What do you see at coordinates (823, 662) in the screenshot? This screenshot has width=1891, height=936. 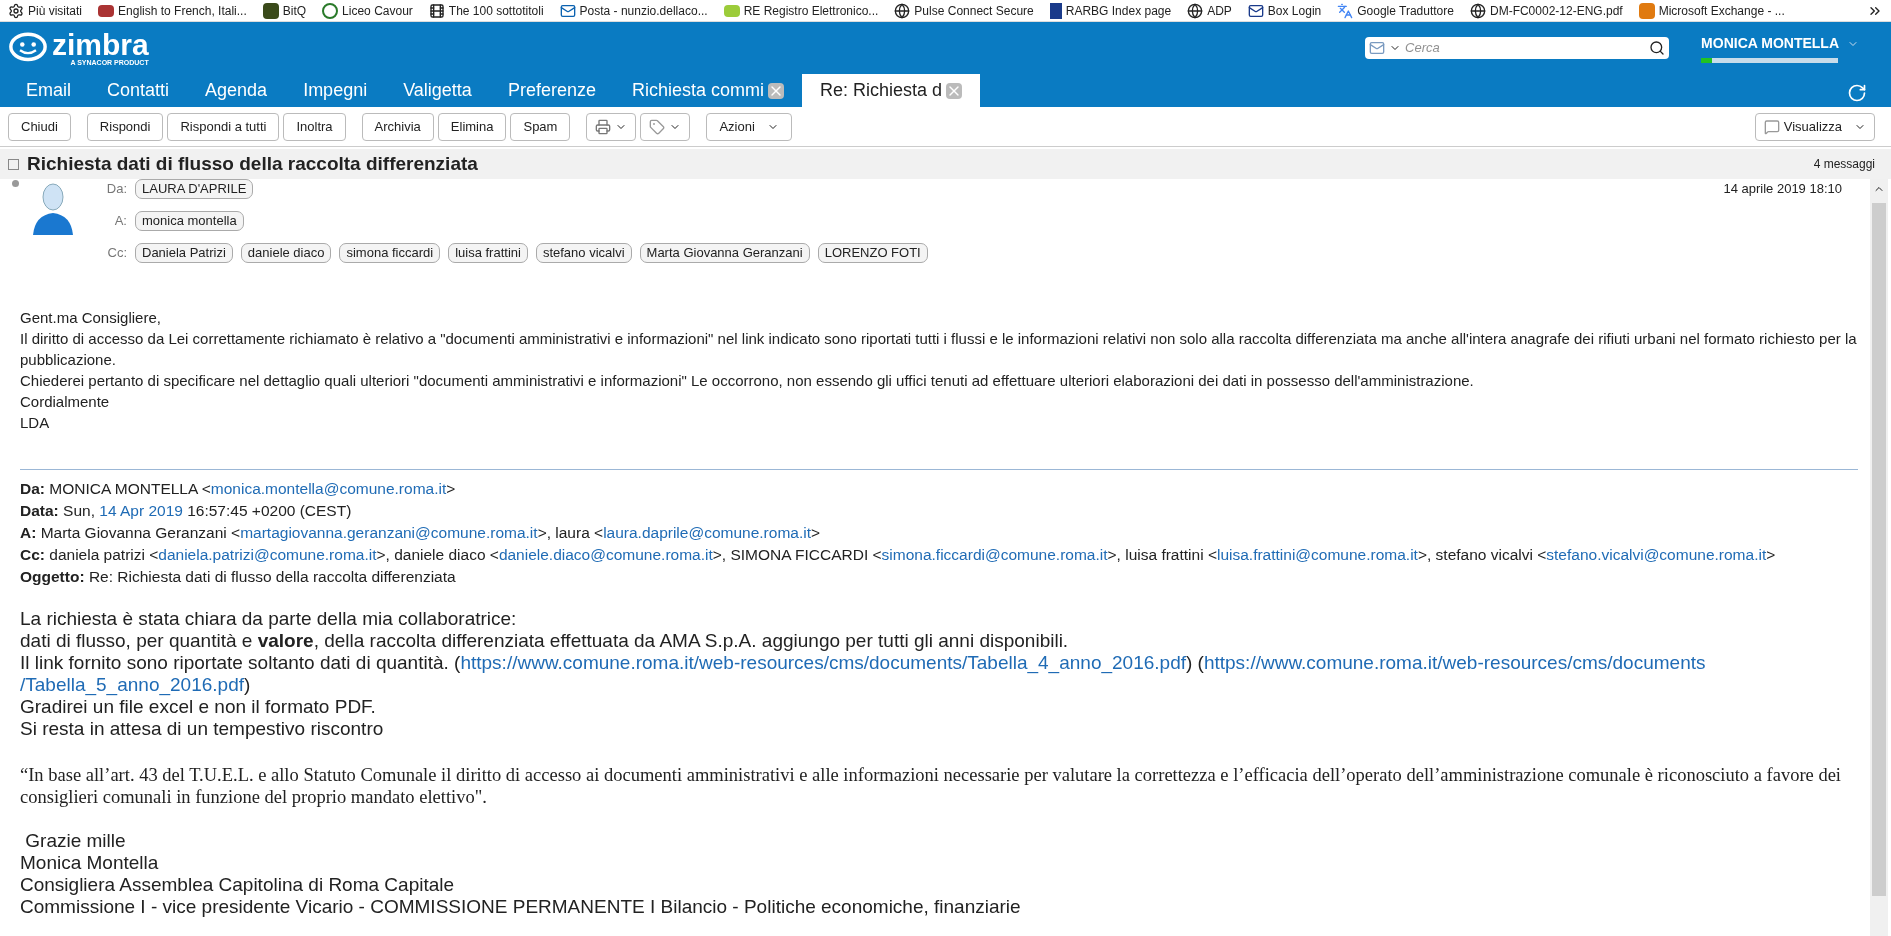 I see `web-link: https://www.comune.roma.it/web-resources/cms/documents/Tabella_4_anno_2016.pdf` at bounding box center [823, 662].